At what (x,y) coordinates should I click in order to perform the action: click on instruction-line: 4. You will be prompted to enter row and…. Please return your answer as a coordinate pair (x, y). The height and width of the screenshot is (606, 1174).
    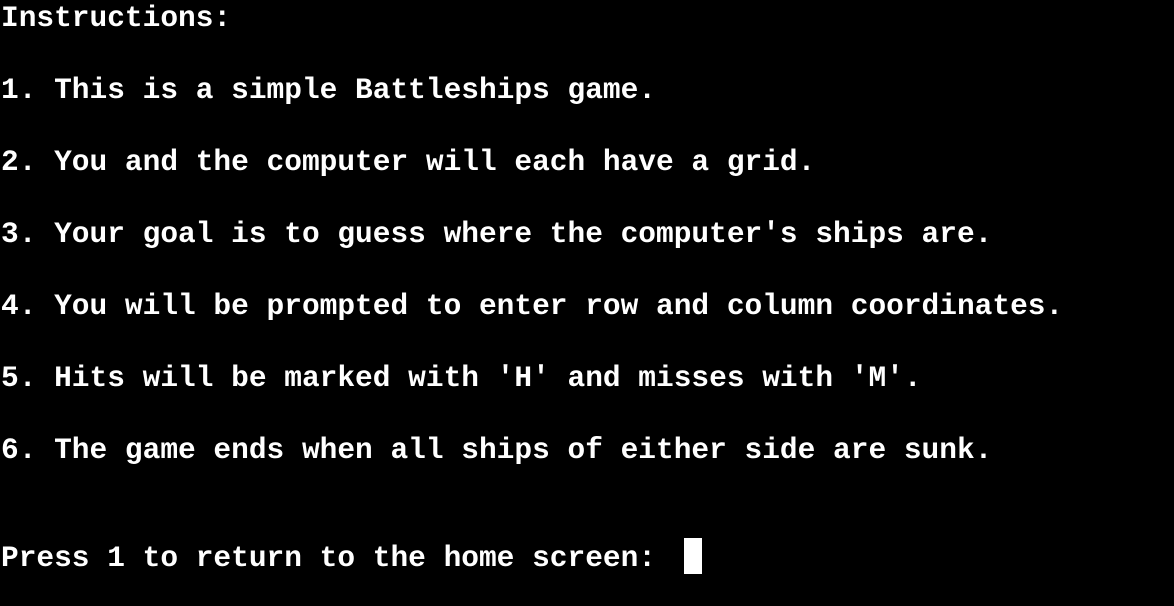
    Looking at the image, I should click on (532, 306).